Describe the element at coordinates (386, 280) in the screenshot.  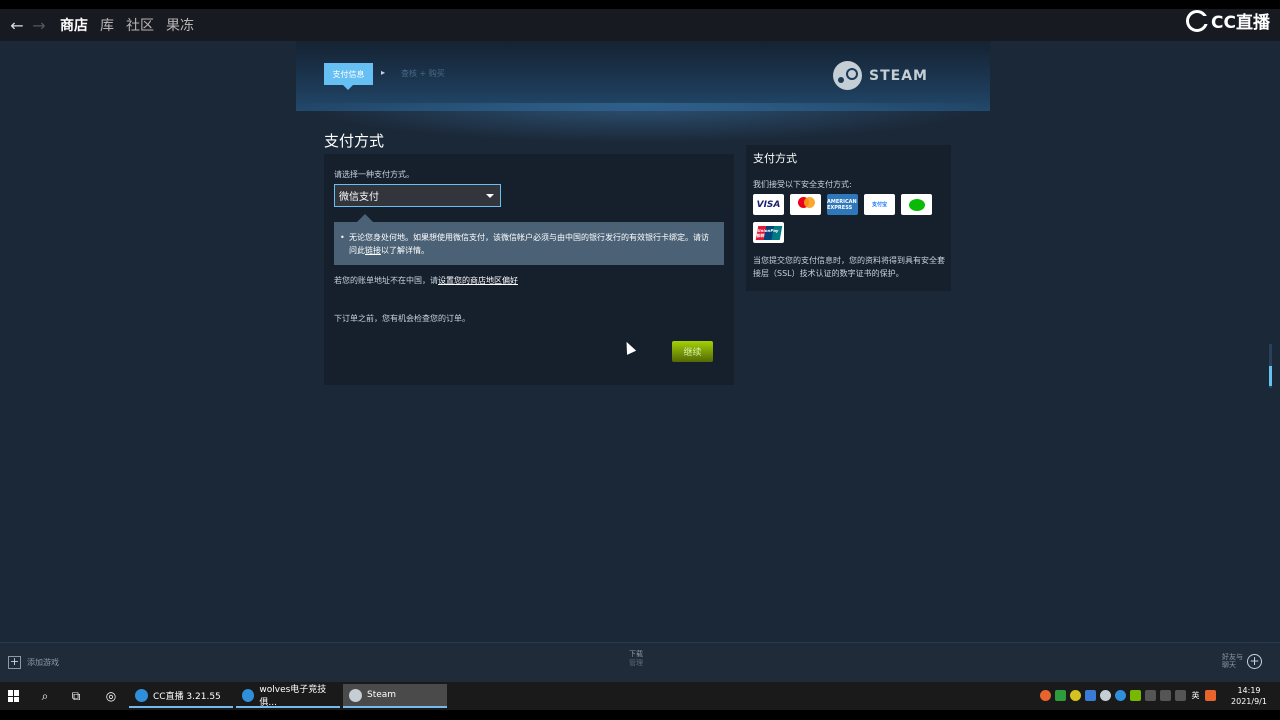
I see `billing-note-text: 若您的账单地址不在中国，请` at that location.